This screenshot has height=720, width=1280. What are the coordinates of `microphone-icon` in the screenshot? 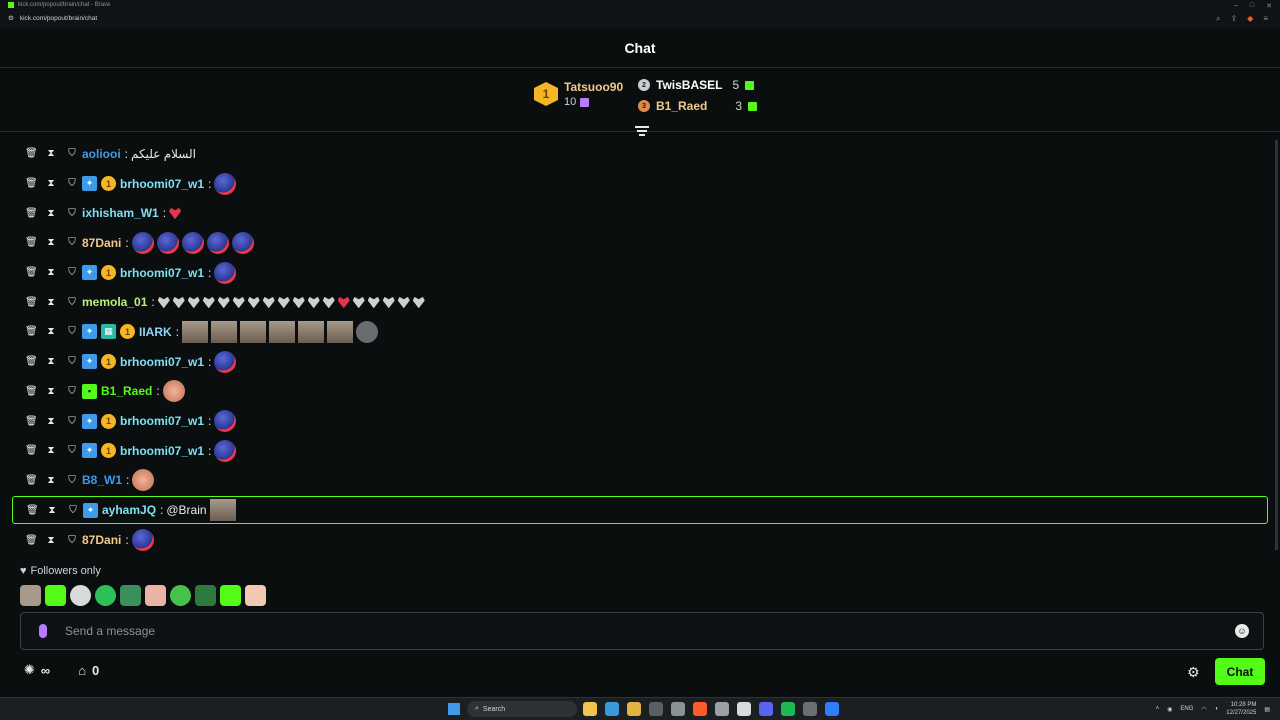 It's located at (43, 631).